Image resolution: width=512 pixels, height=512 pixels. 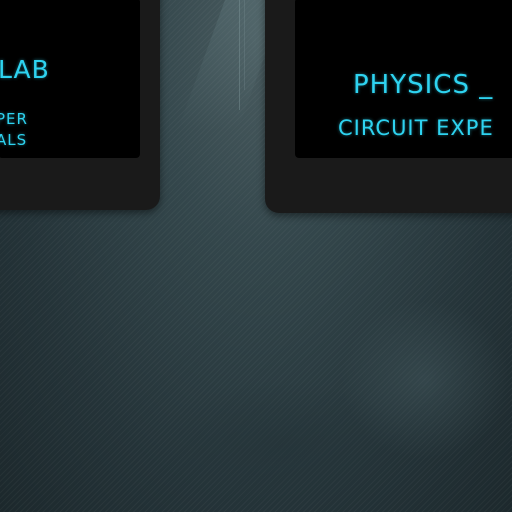 What do you see at coordinates (80, 105) in the screenshot?
I see `lab-experiment-tile: LAB PER ALS` at bounding box center [80, 105].